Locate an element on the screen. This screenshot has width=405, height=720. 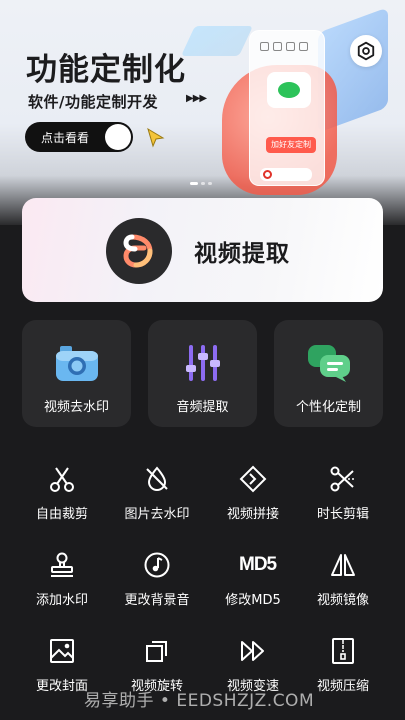
tool-label: 图片去水印 is located at coordinates (157, 514).